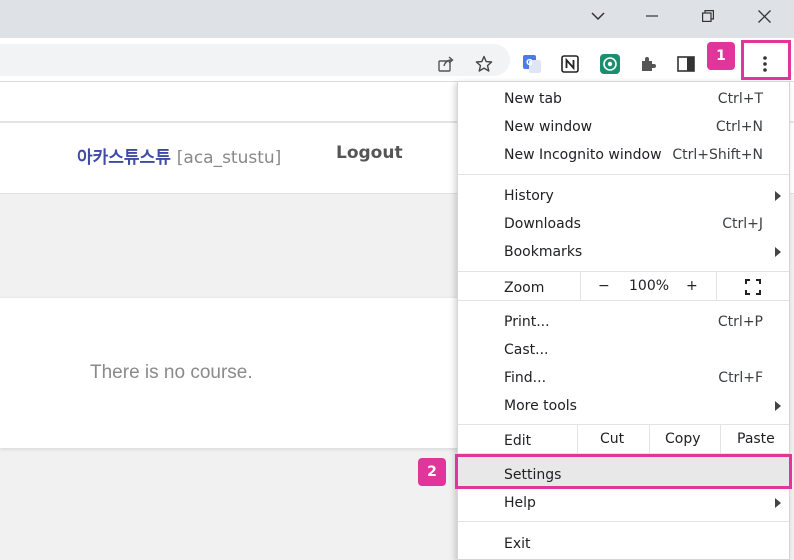 This screenshot has height=560, width=794. I want to click on notion-icon, so click(570, 64).